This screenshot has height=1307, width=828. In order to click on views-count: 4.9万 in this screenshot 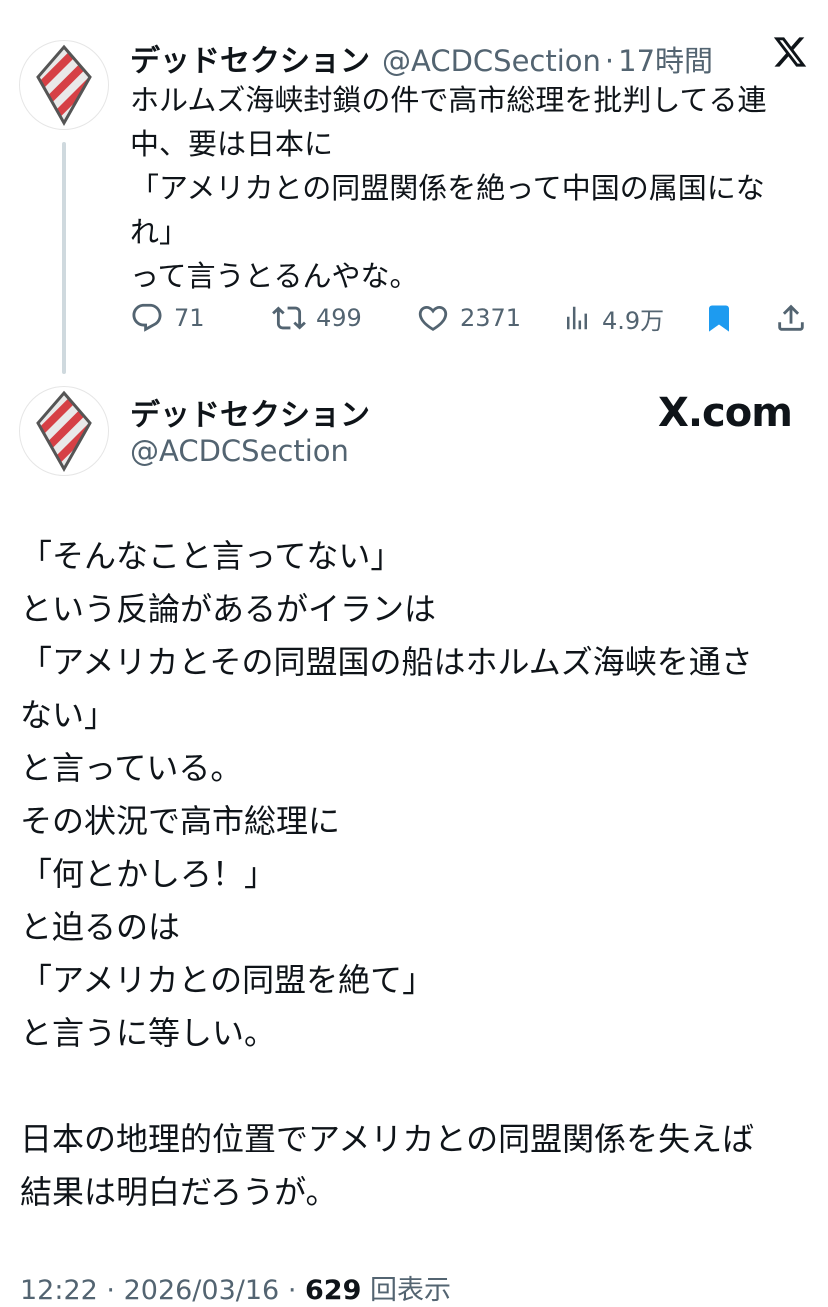, I will do `click(633, 320)`.